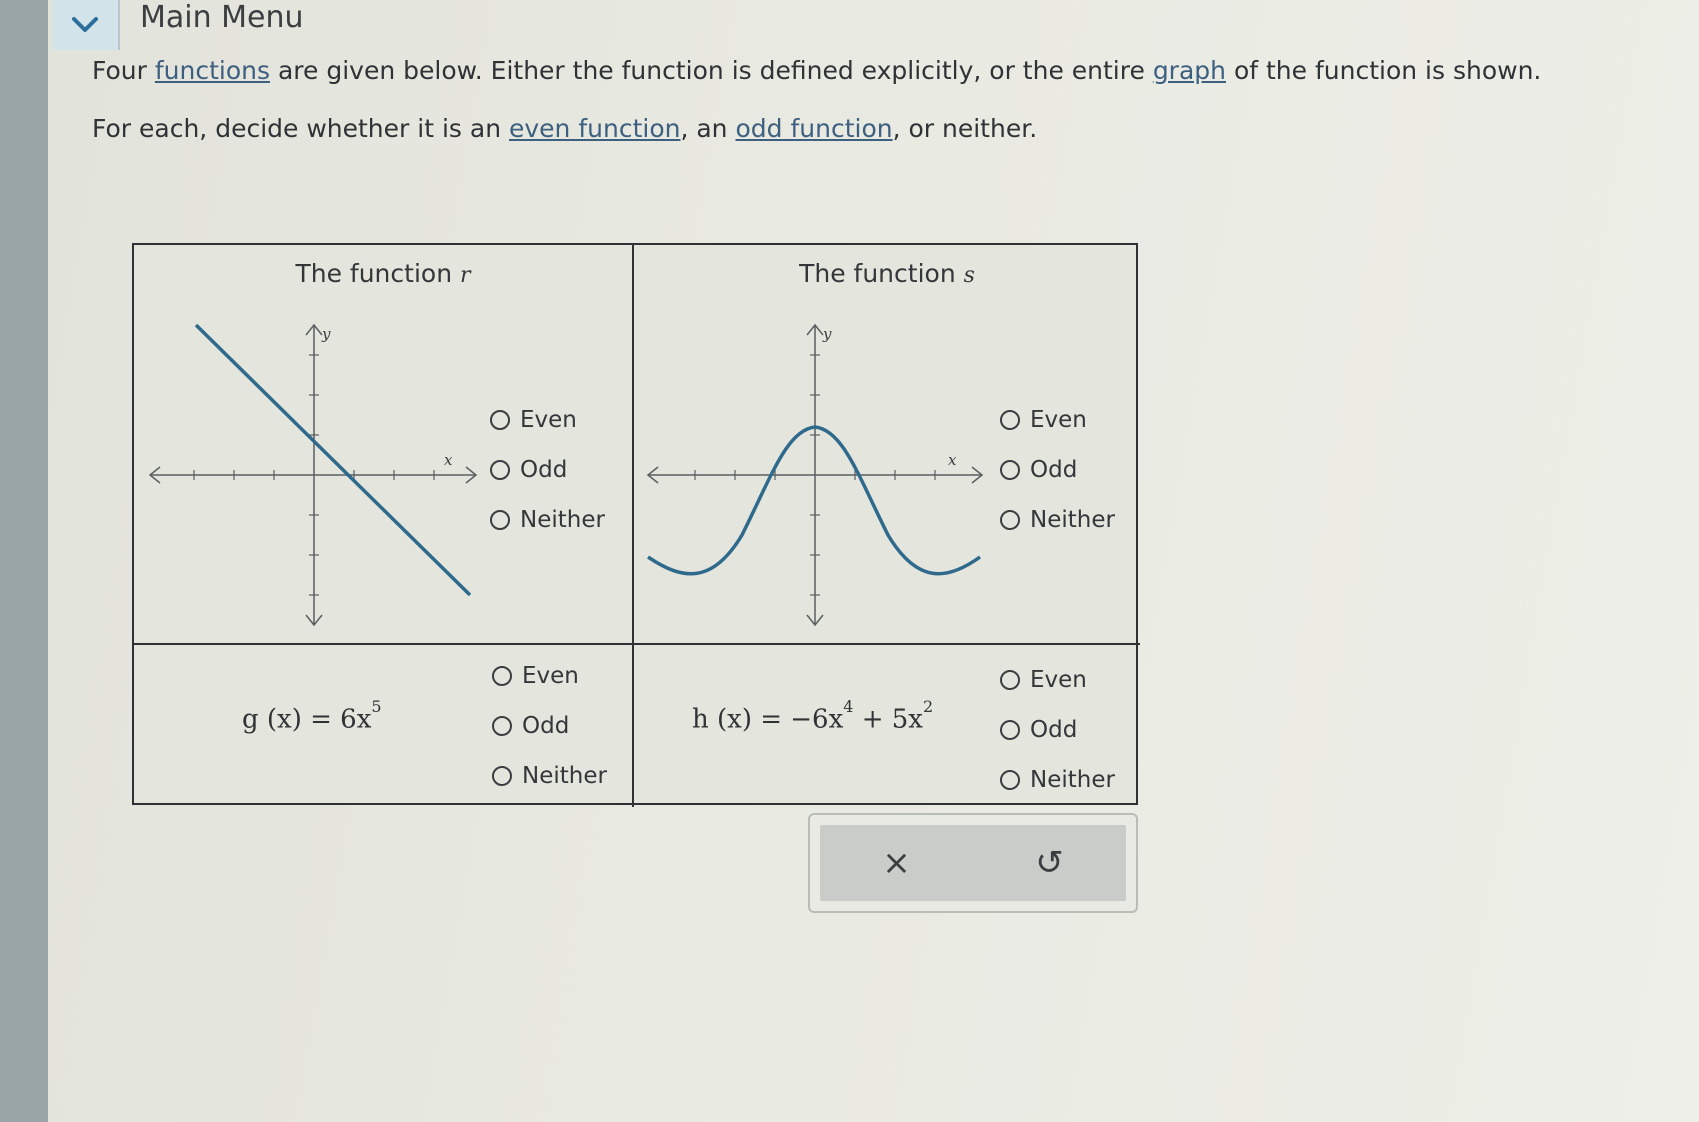 Image resolution: width=1699 pixels, height=1122 pixels. I want to click on odd-function-link: odd function, so click(813, 128).